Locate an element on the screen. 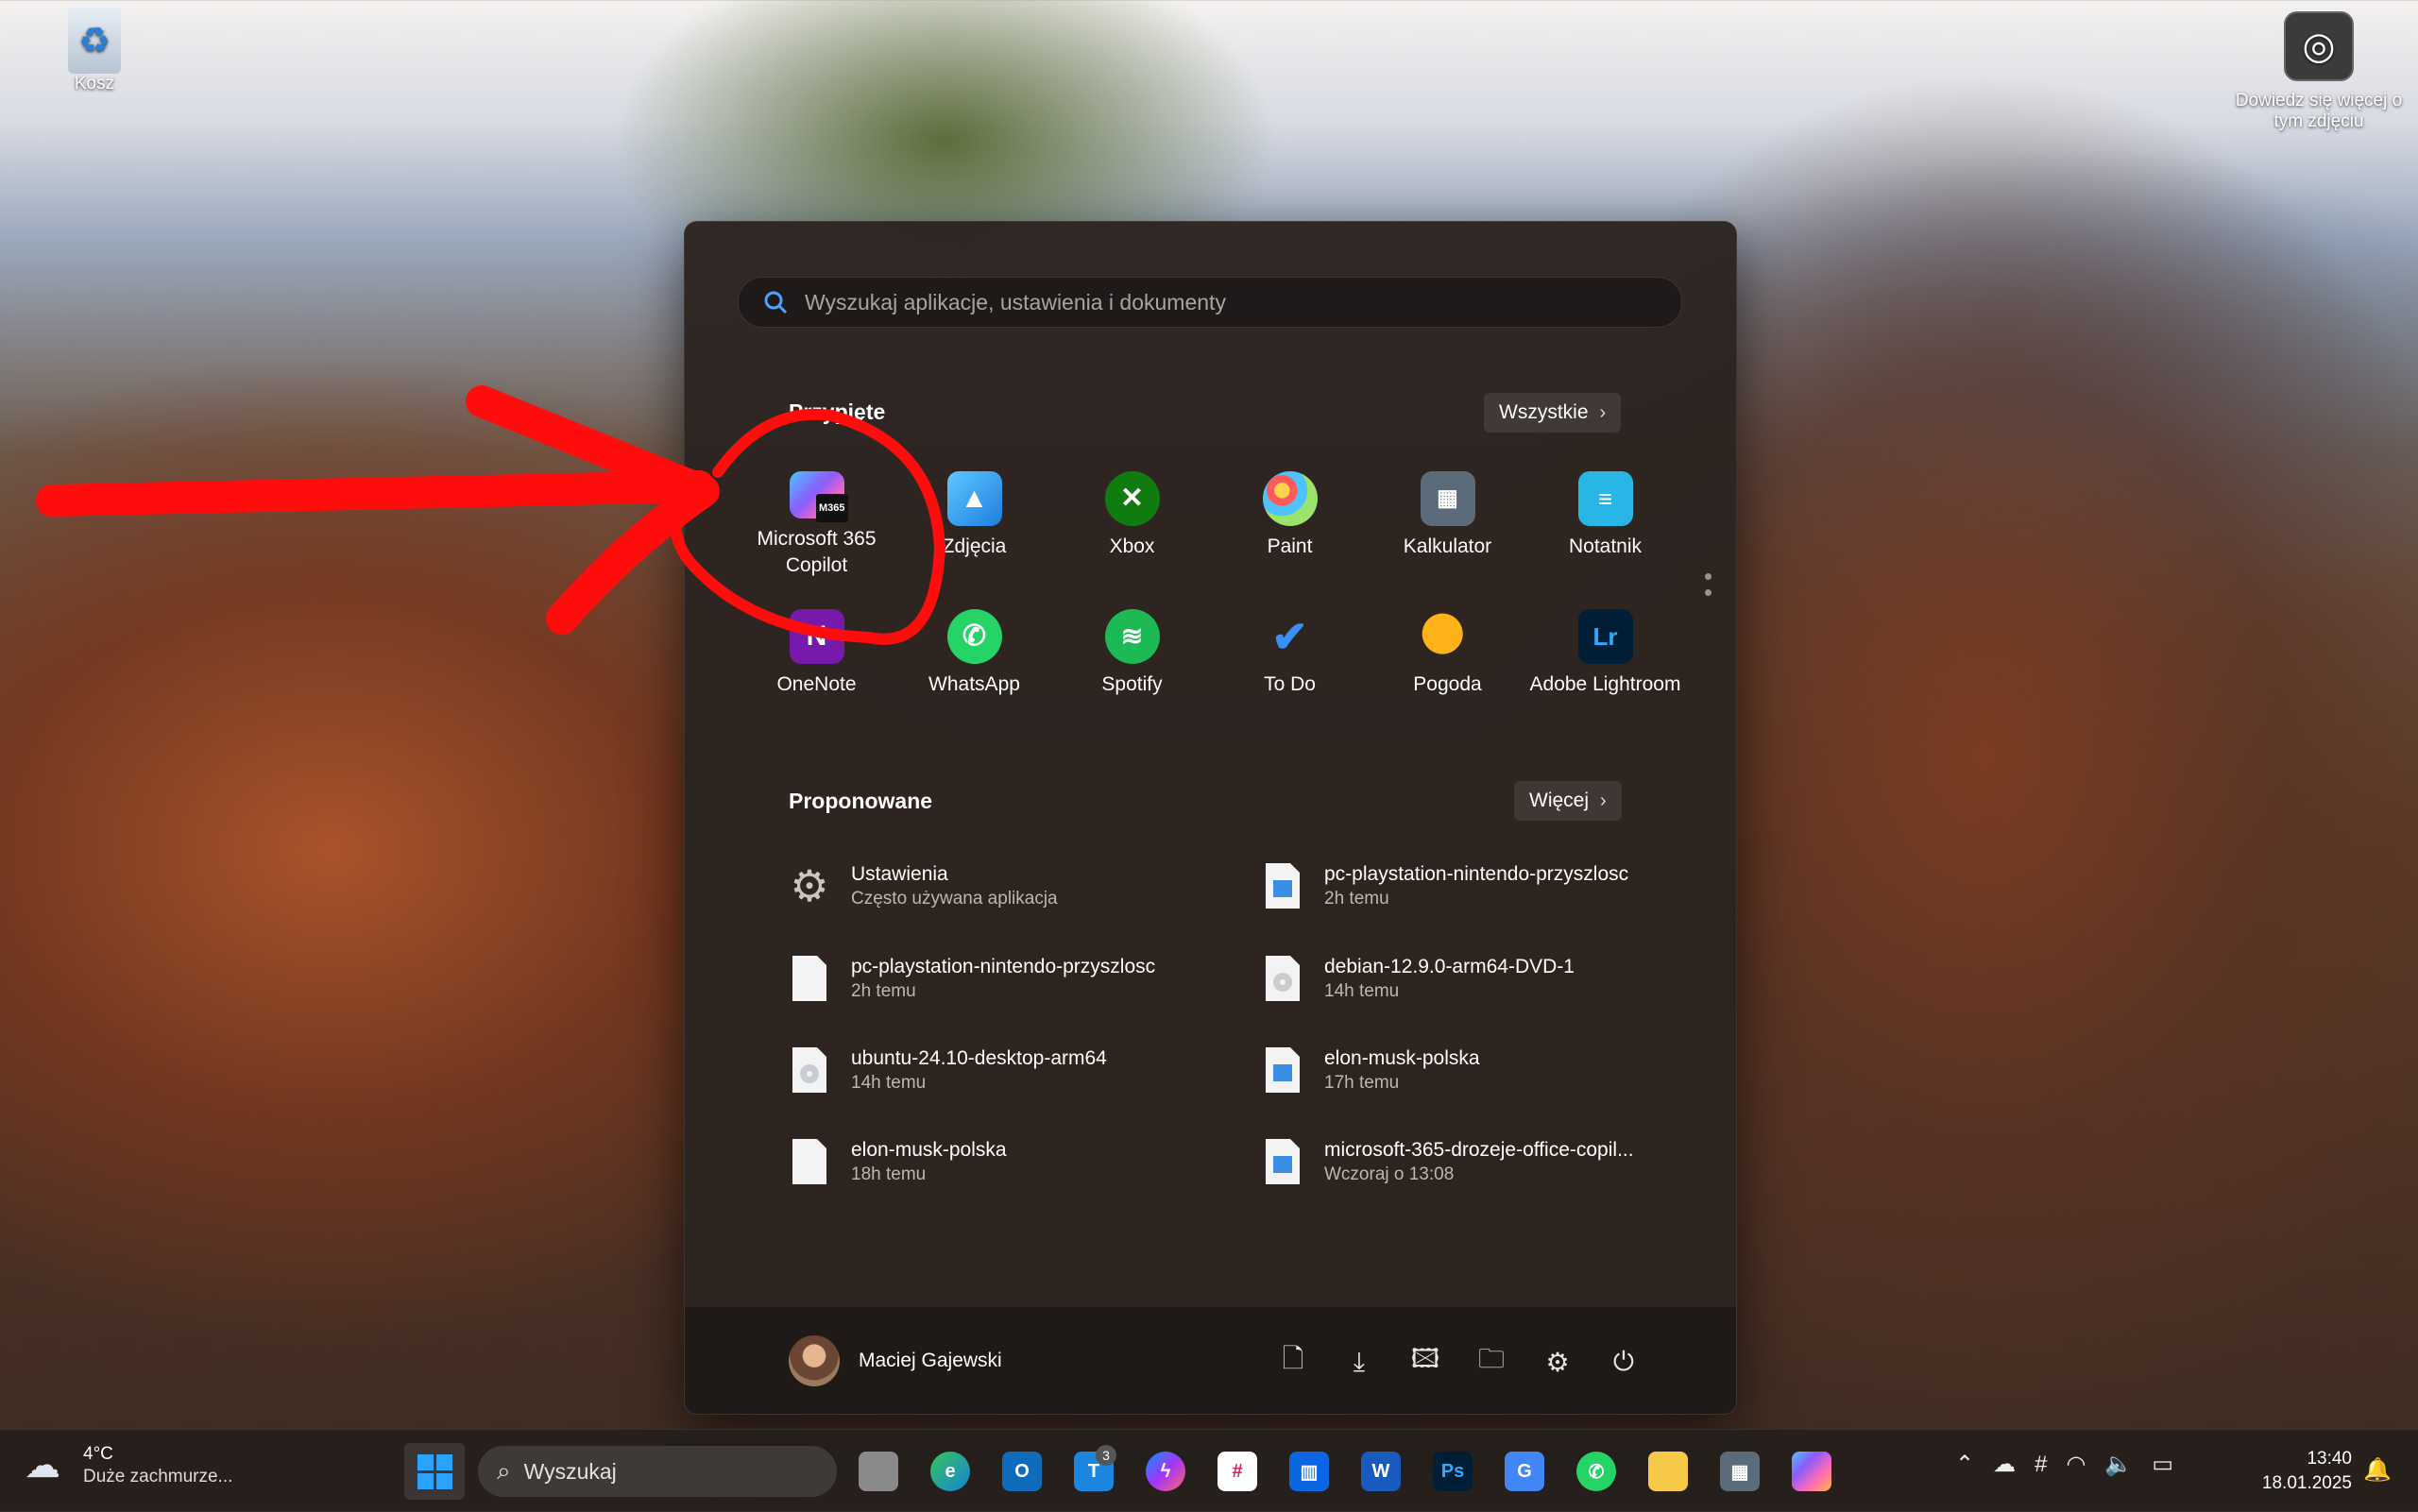 The height and width of the screenshot is (1512, 2418). pinned-app-label: Kalkulator is located at coordinates (1447, 546).